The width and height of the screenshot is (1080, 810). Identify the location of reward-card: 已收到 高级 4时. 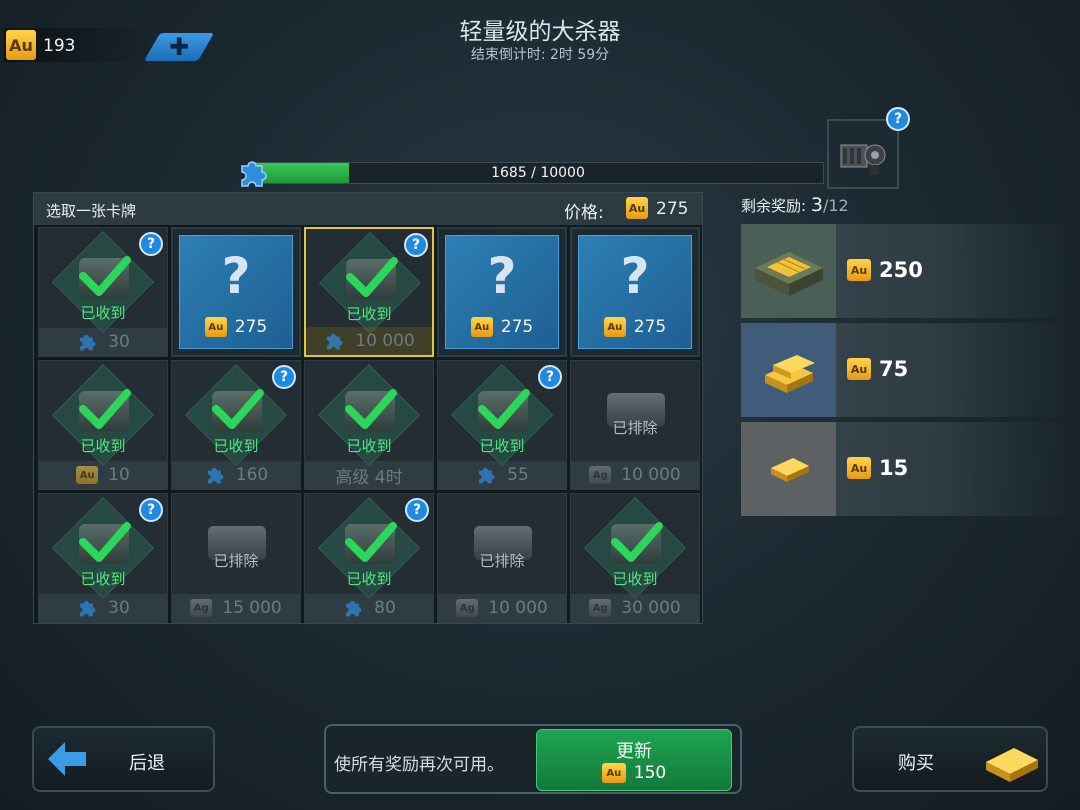
(369, 425).